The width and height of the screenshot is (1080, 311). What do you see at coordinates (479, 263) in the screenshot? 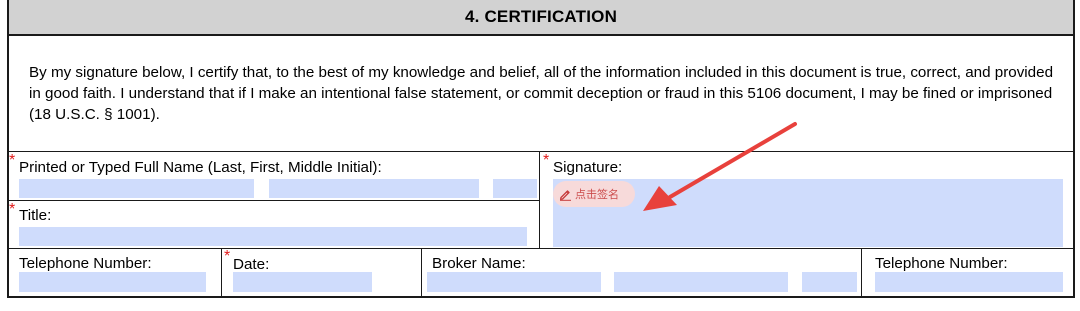
I see `broker-name-label: Broker Name:` at bounding box center [479, 263].